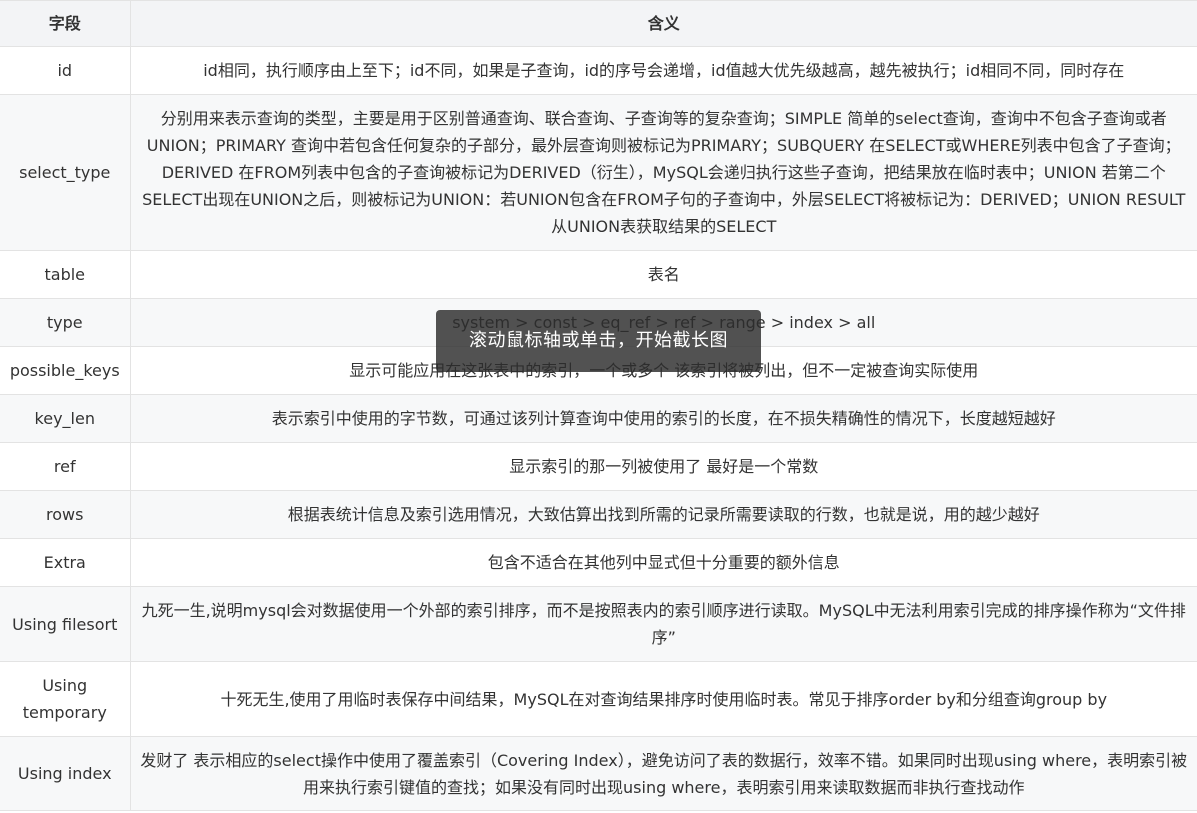 The height and width of the screenshot is (813, 1197). I want to click on row-field: Using temporary, so click(65, 699).